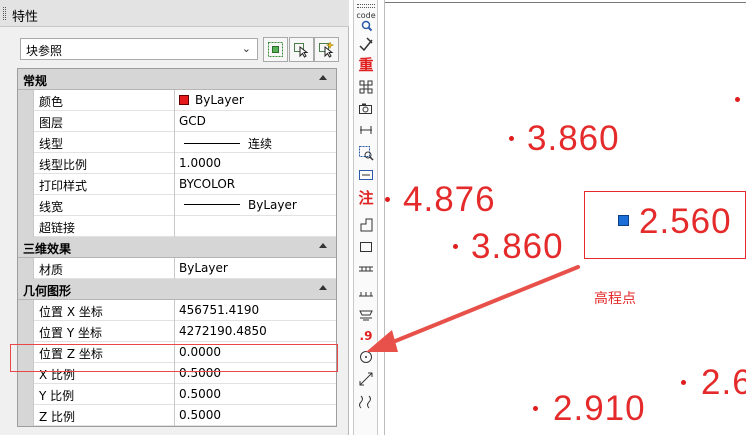  I want to click on chong-button: 重, so click(366, 65).